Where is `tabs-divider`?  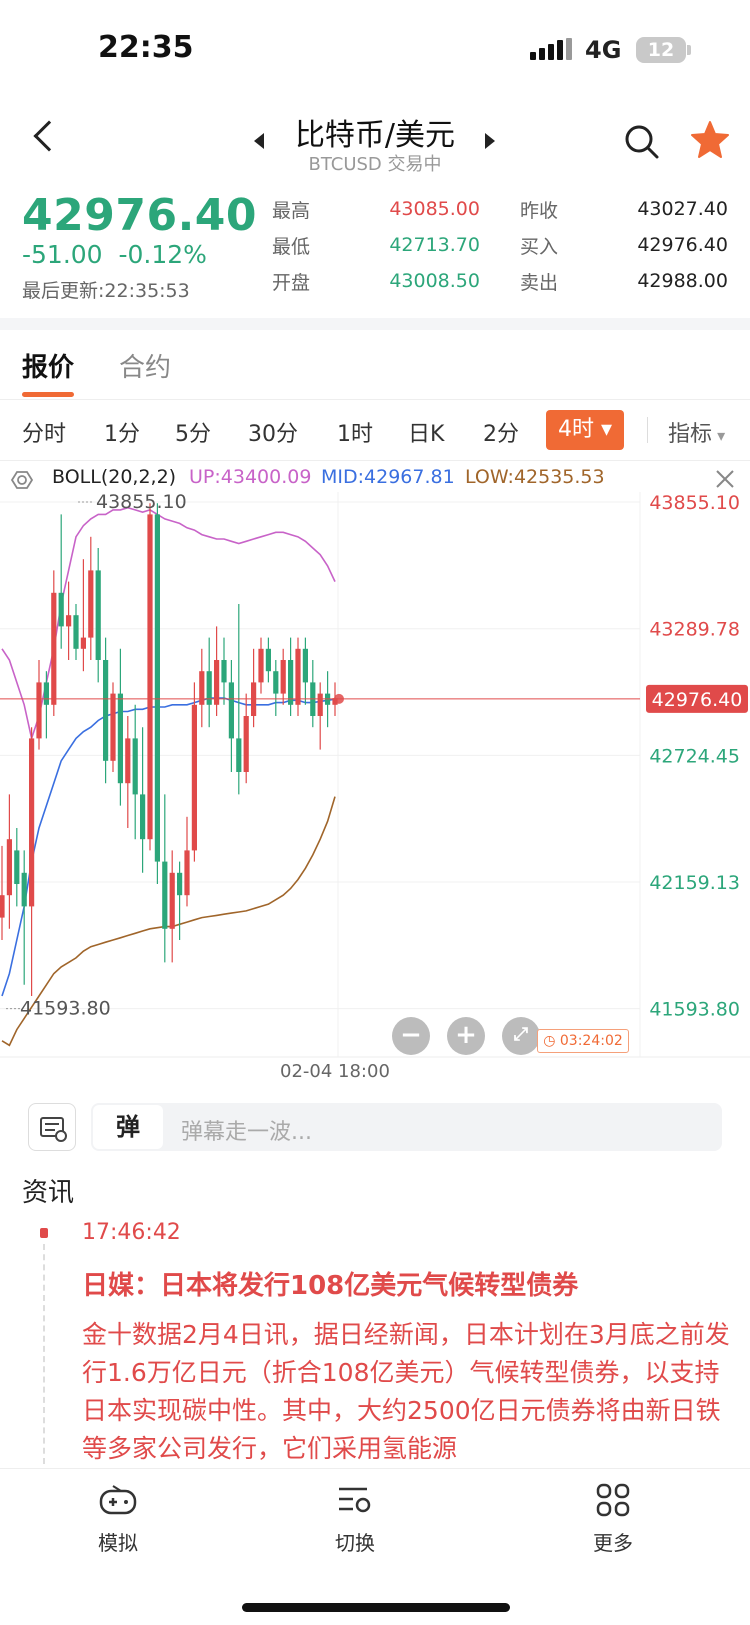
tabs-divider is located at coordinates (375, 399).